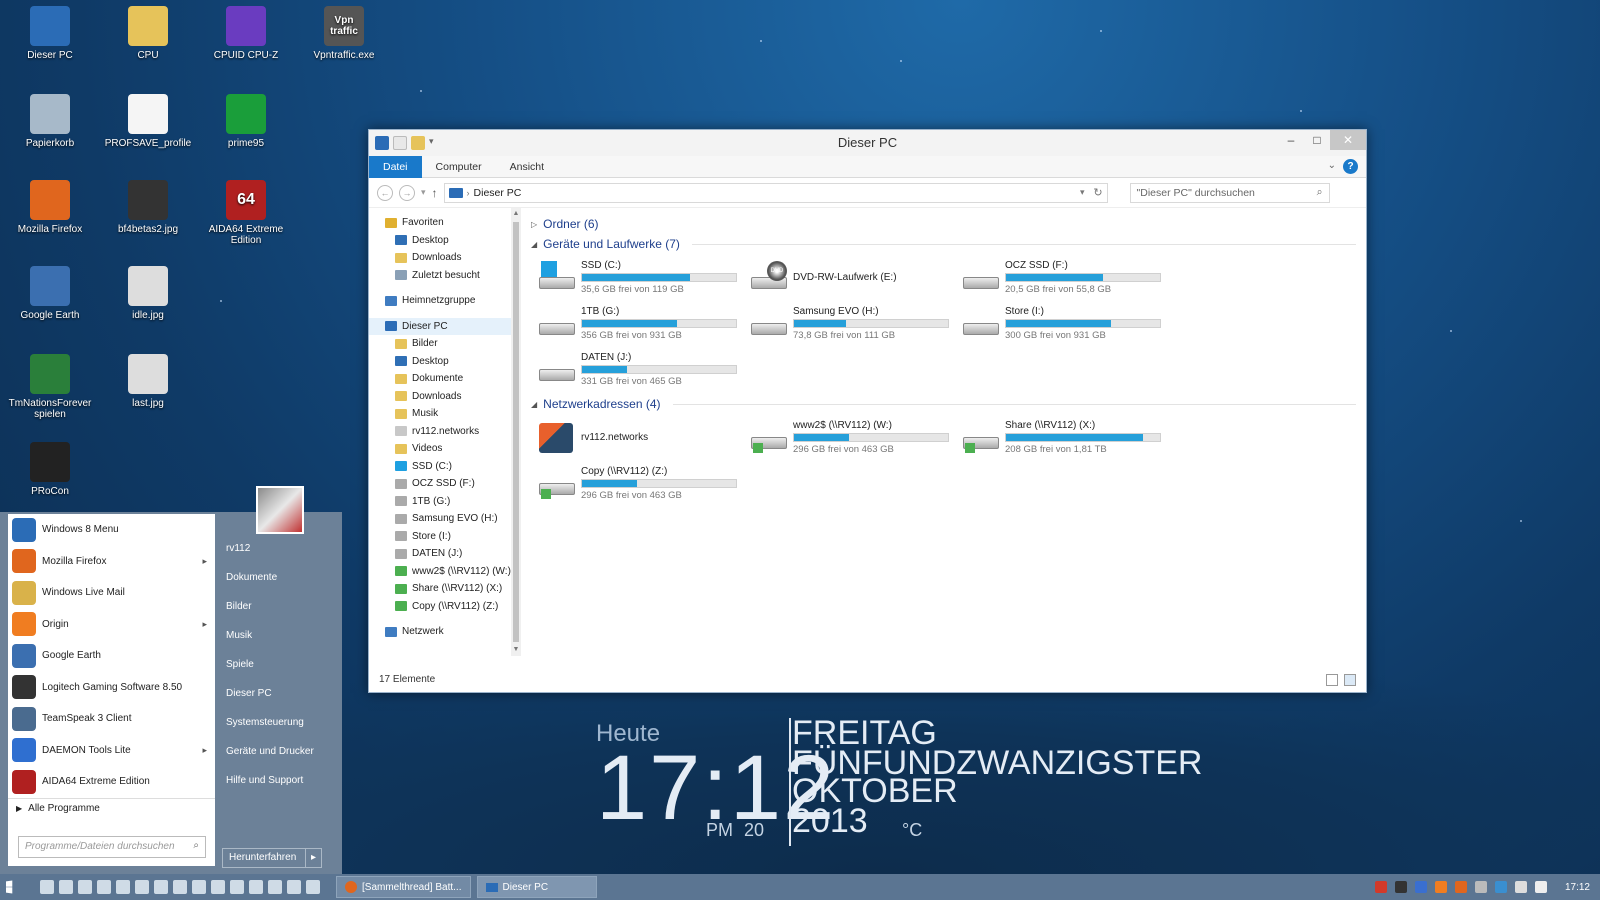 Image resolution: width=1600 pixels, height=900 pixels. What do you see at coordinates (445, 301) in the screenshot?
I see `nav-item: Heimnetzgruppe` at bounding box center [445, 301].